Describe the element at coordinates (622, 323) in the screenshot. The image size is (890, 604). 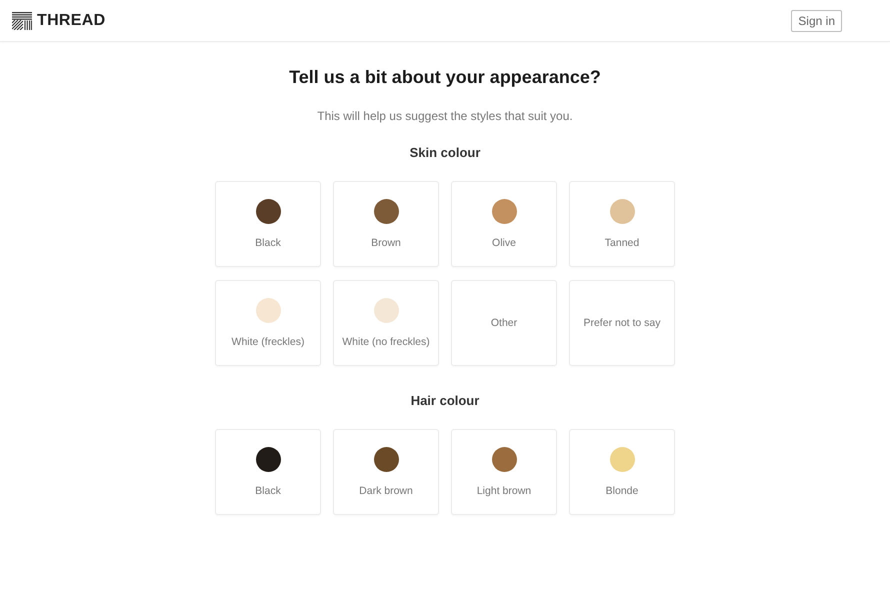
I see `option-card: Prefer not to say` at that location.